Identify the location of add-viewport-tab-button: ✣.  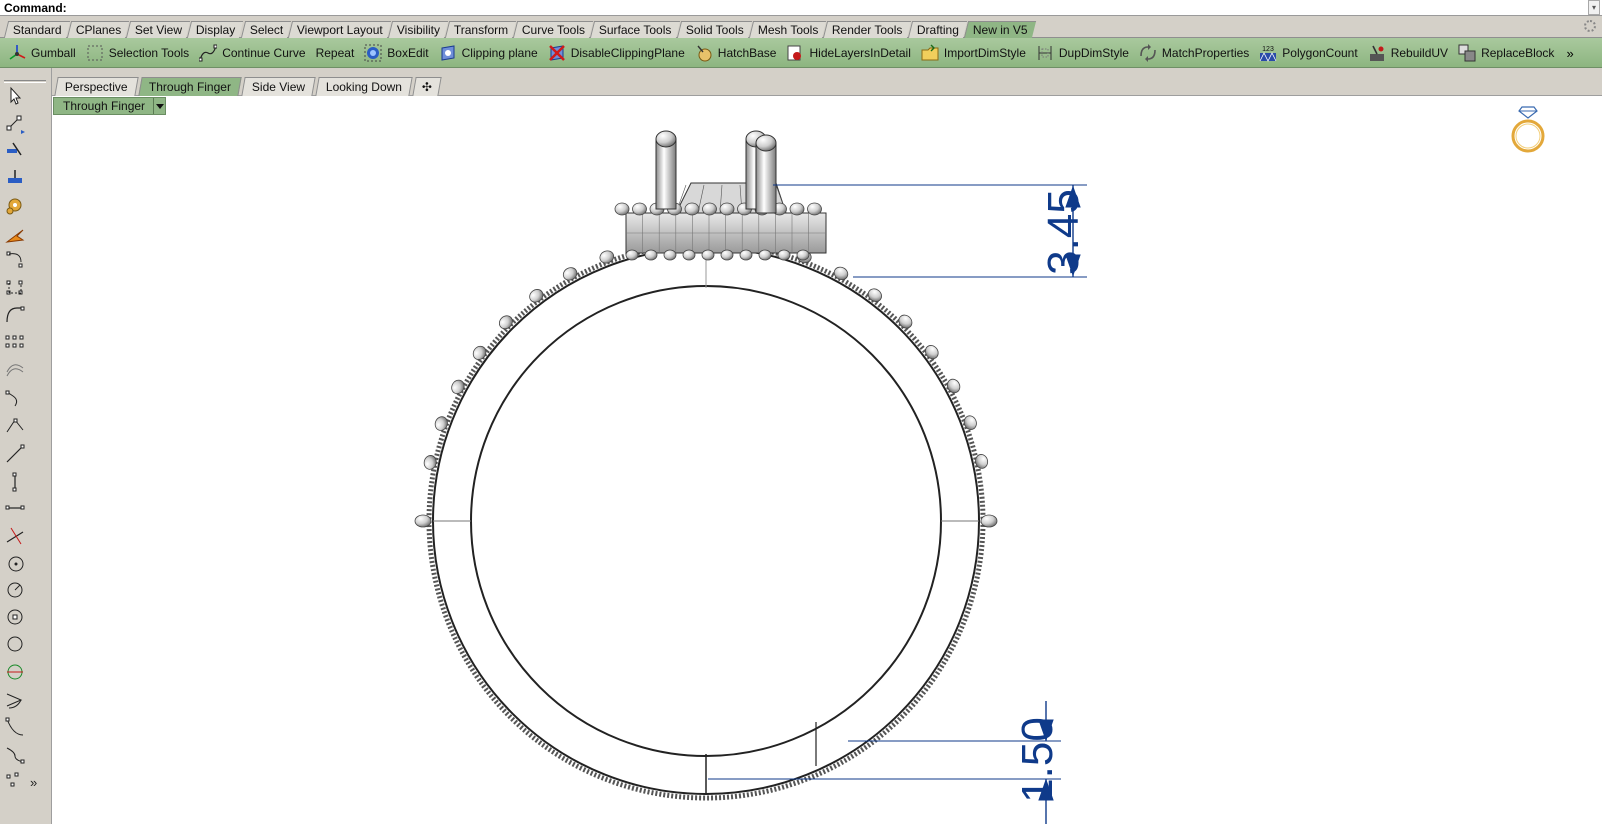
(427, 86).